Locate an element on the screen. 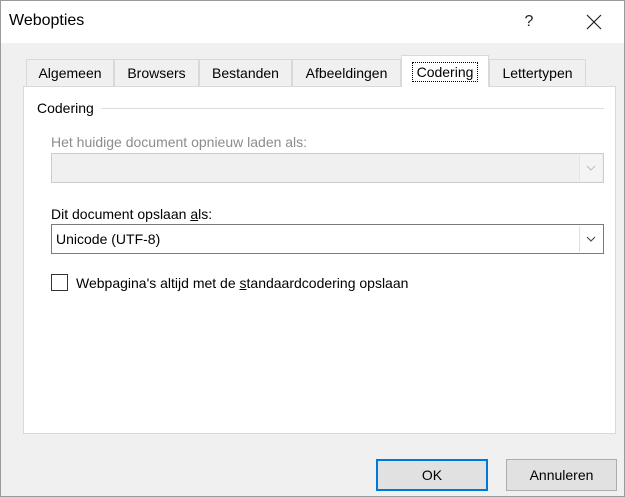 The height and width of the screenshot is (497, 625). tab-label: Algemeen is located at coordinates (70, 73).